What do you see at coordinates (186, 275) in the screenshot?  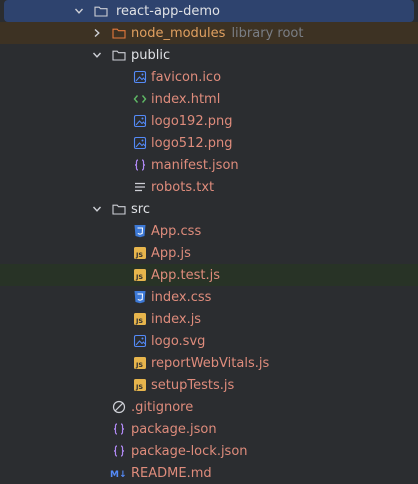 I see `tree-label-file: App.test.js` at bounding box center [186, 275].